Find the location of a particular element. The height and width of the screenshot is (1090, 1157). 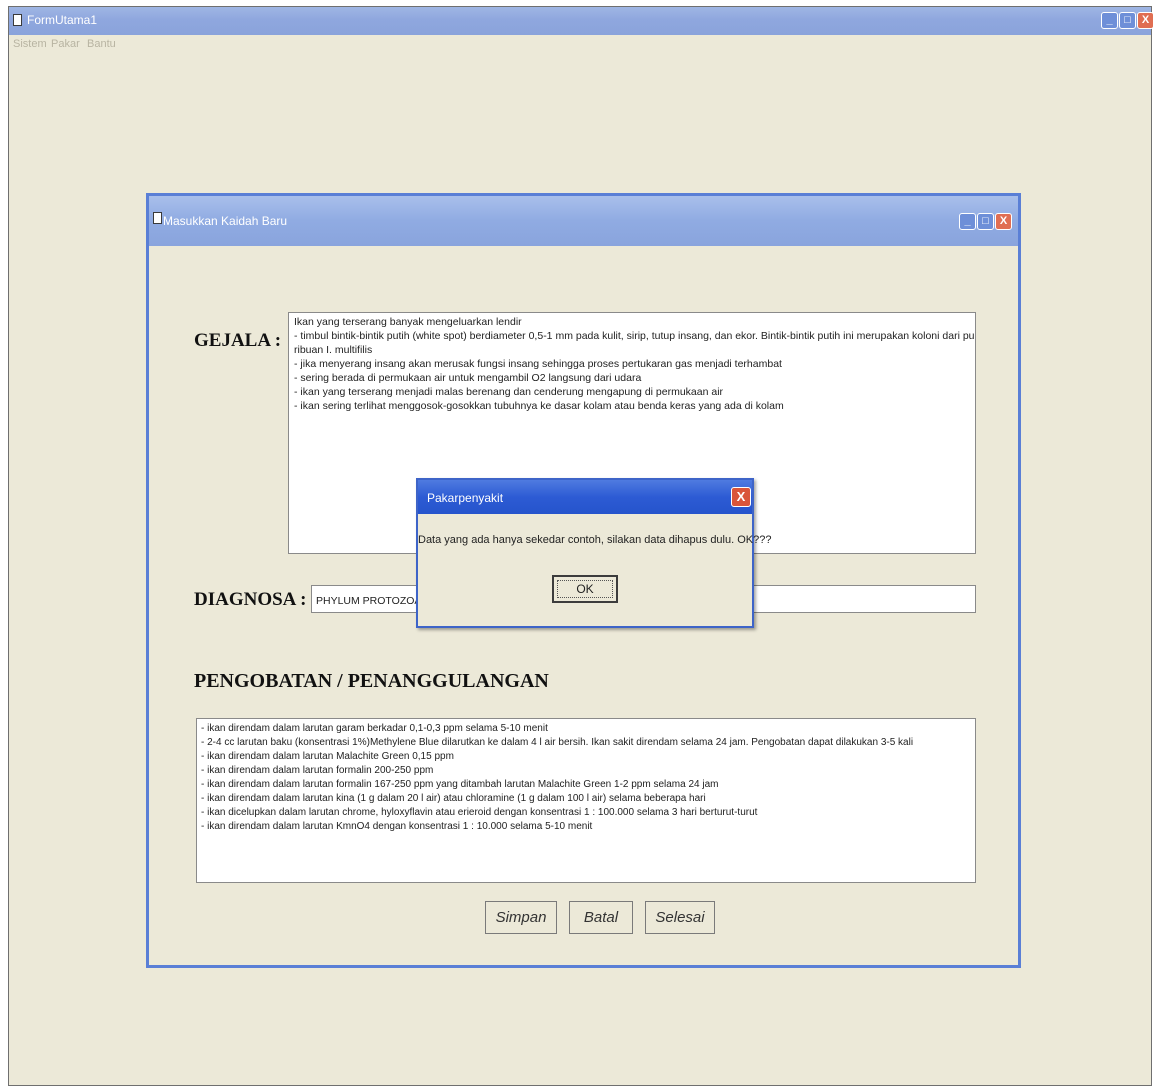

child-app-icon is located at coordinates (157, 218).